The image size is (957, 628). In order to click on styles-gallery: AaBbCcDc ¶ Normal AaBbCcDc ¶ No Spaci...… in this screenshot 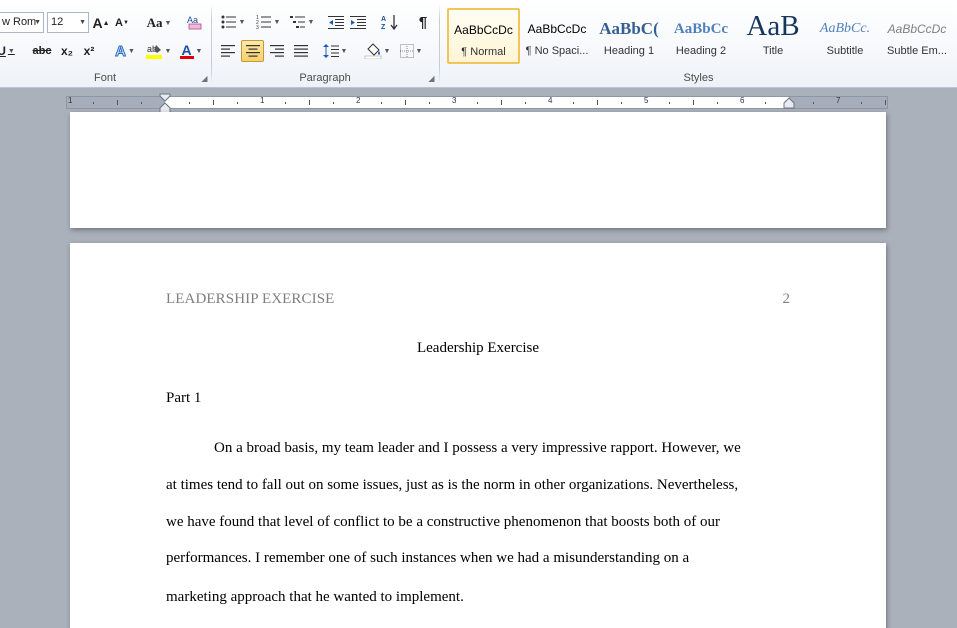, I will do `click(700, 36)`.